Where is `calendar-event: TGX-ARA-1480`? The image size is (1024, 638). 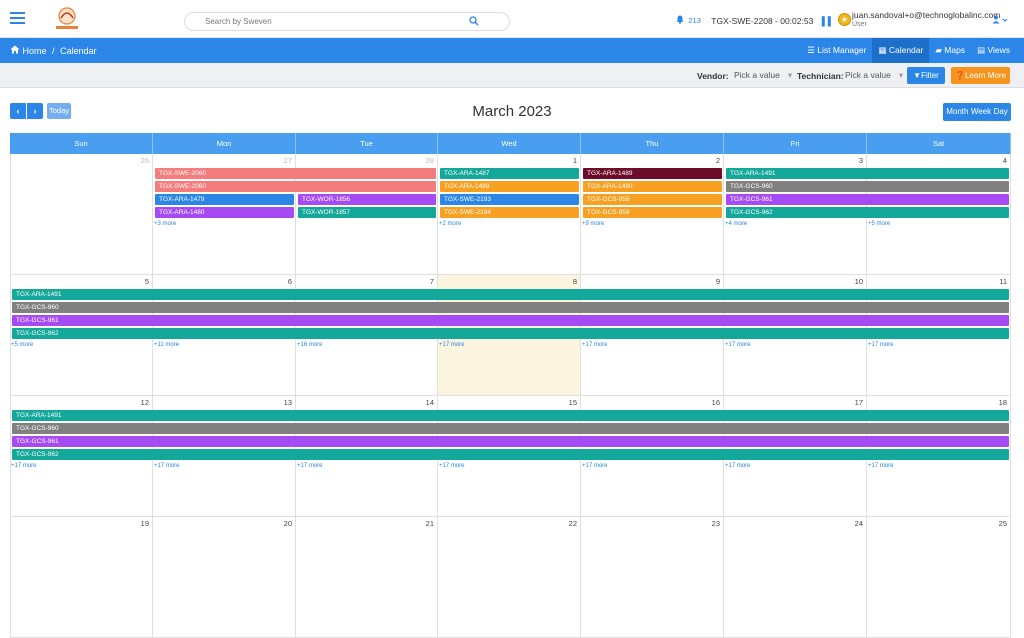
calendar-event: TGX-ARA-1480 is located at coordinates (224, 212).